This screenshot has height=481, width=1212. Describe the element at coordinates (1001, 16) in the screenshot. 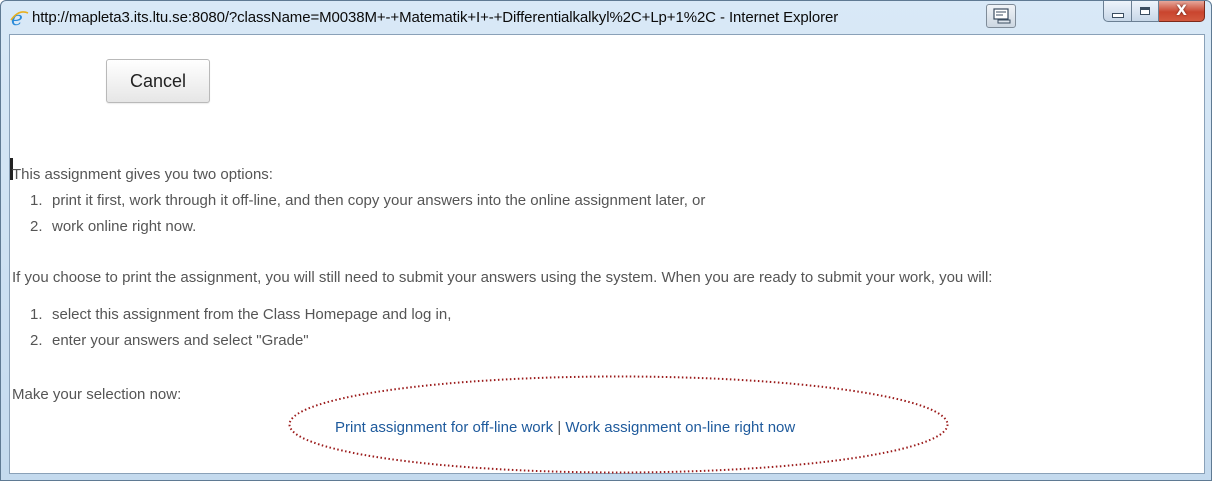

I see `compatibility-view-icon` at that location.